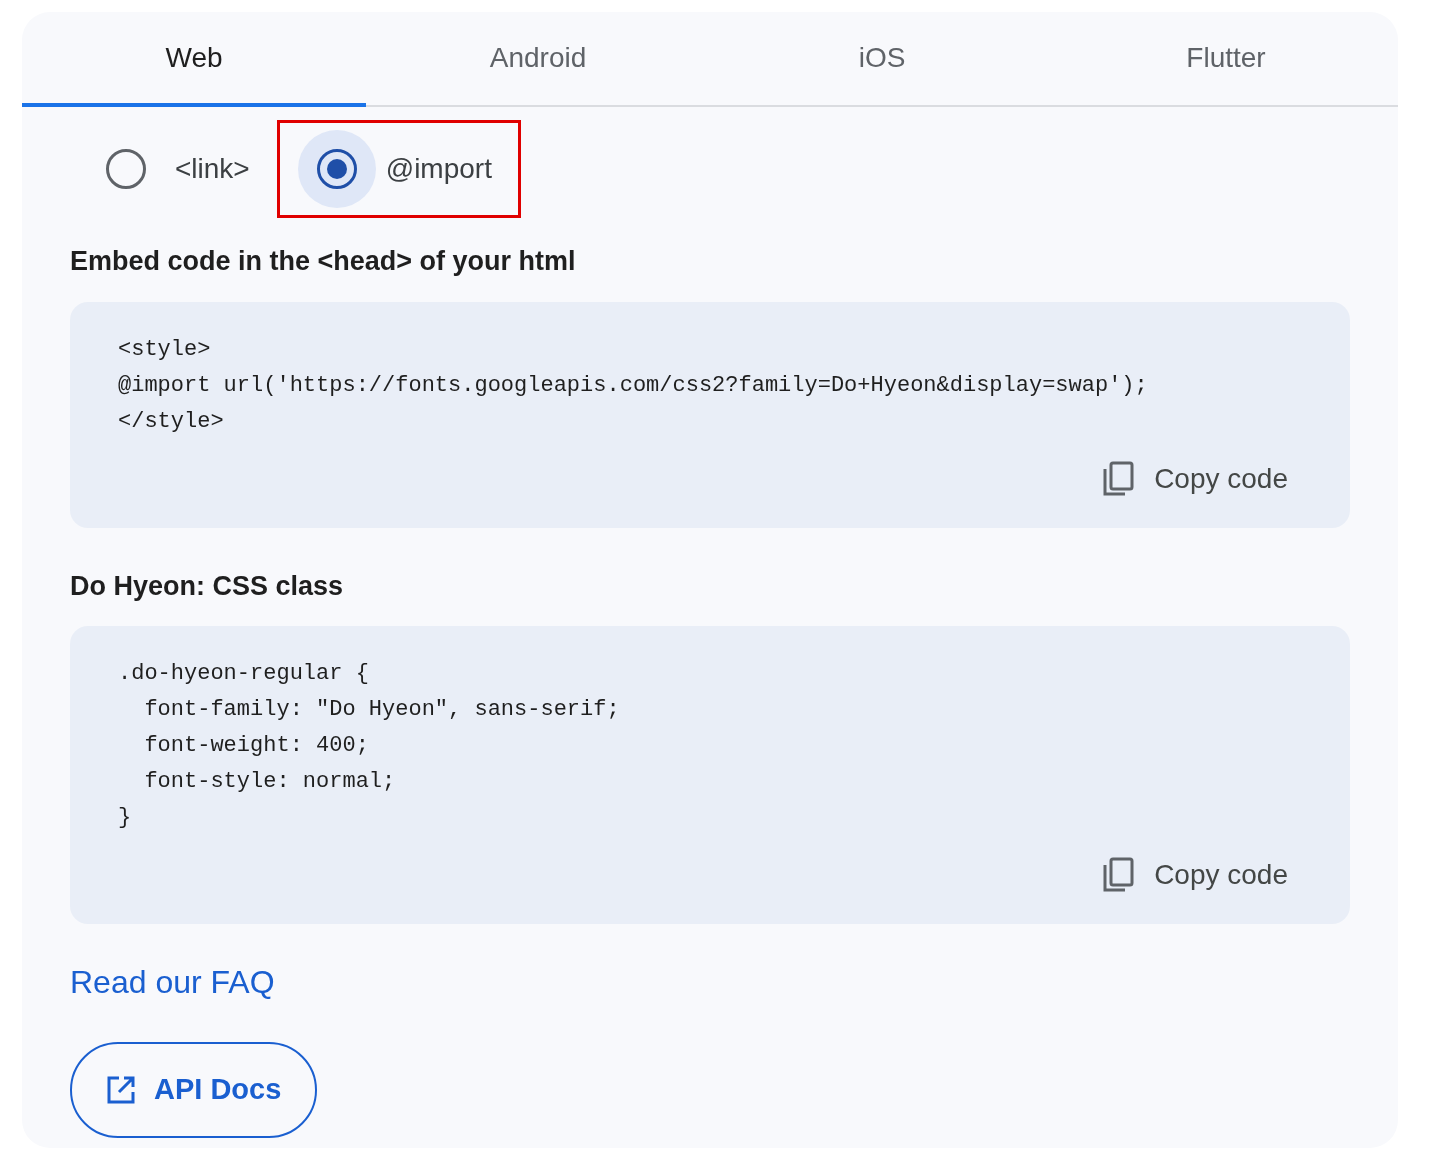  I want to click on radio-label: <link>, so click(212, 169).